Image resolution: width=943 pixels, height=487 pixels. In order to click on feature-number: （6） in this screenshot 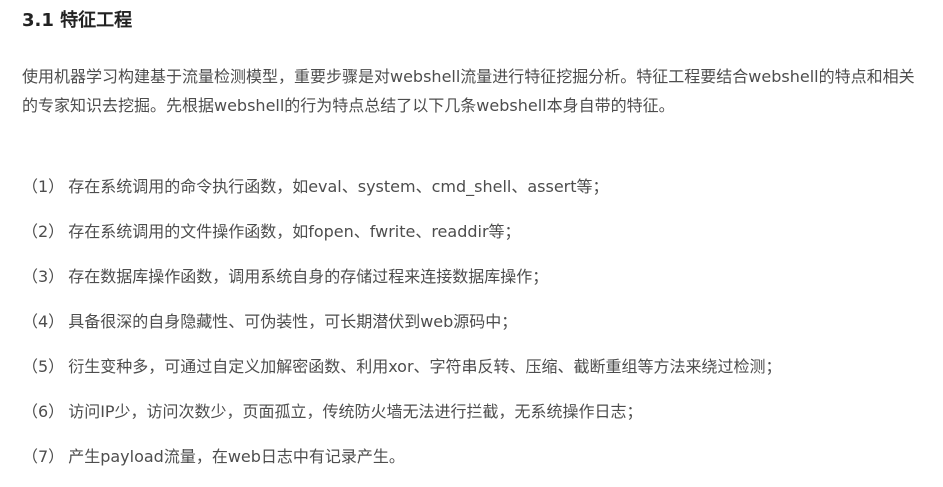, I will do `click(43, 411)`.